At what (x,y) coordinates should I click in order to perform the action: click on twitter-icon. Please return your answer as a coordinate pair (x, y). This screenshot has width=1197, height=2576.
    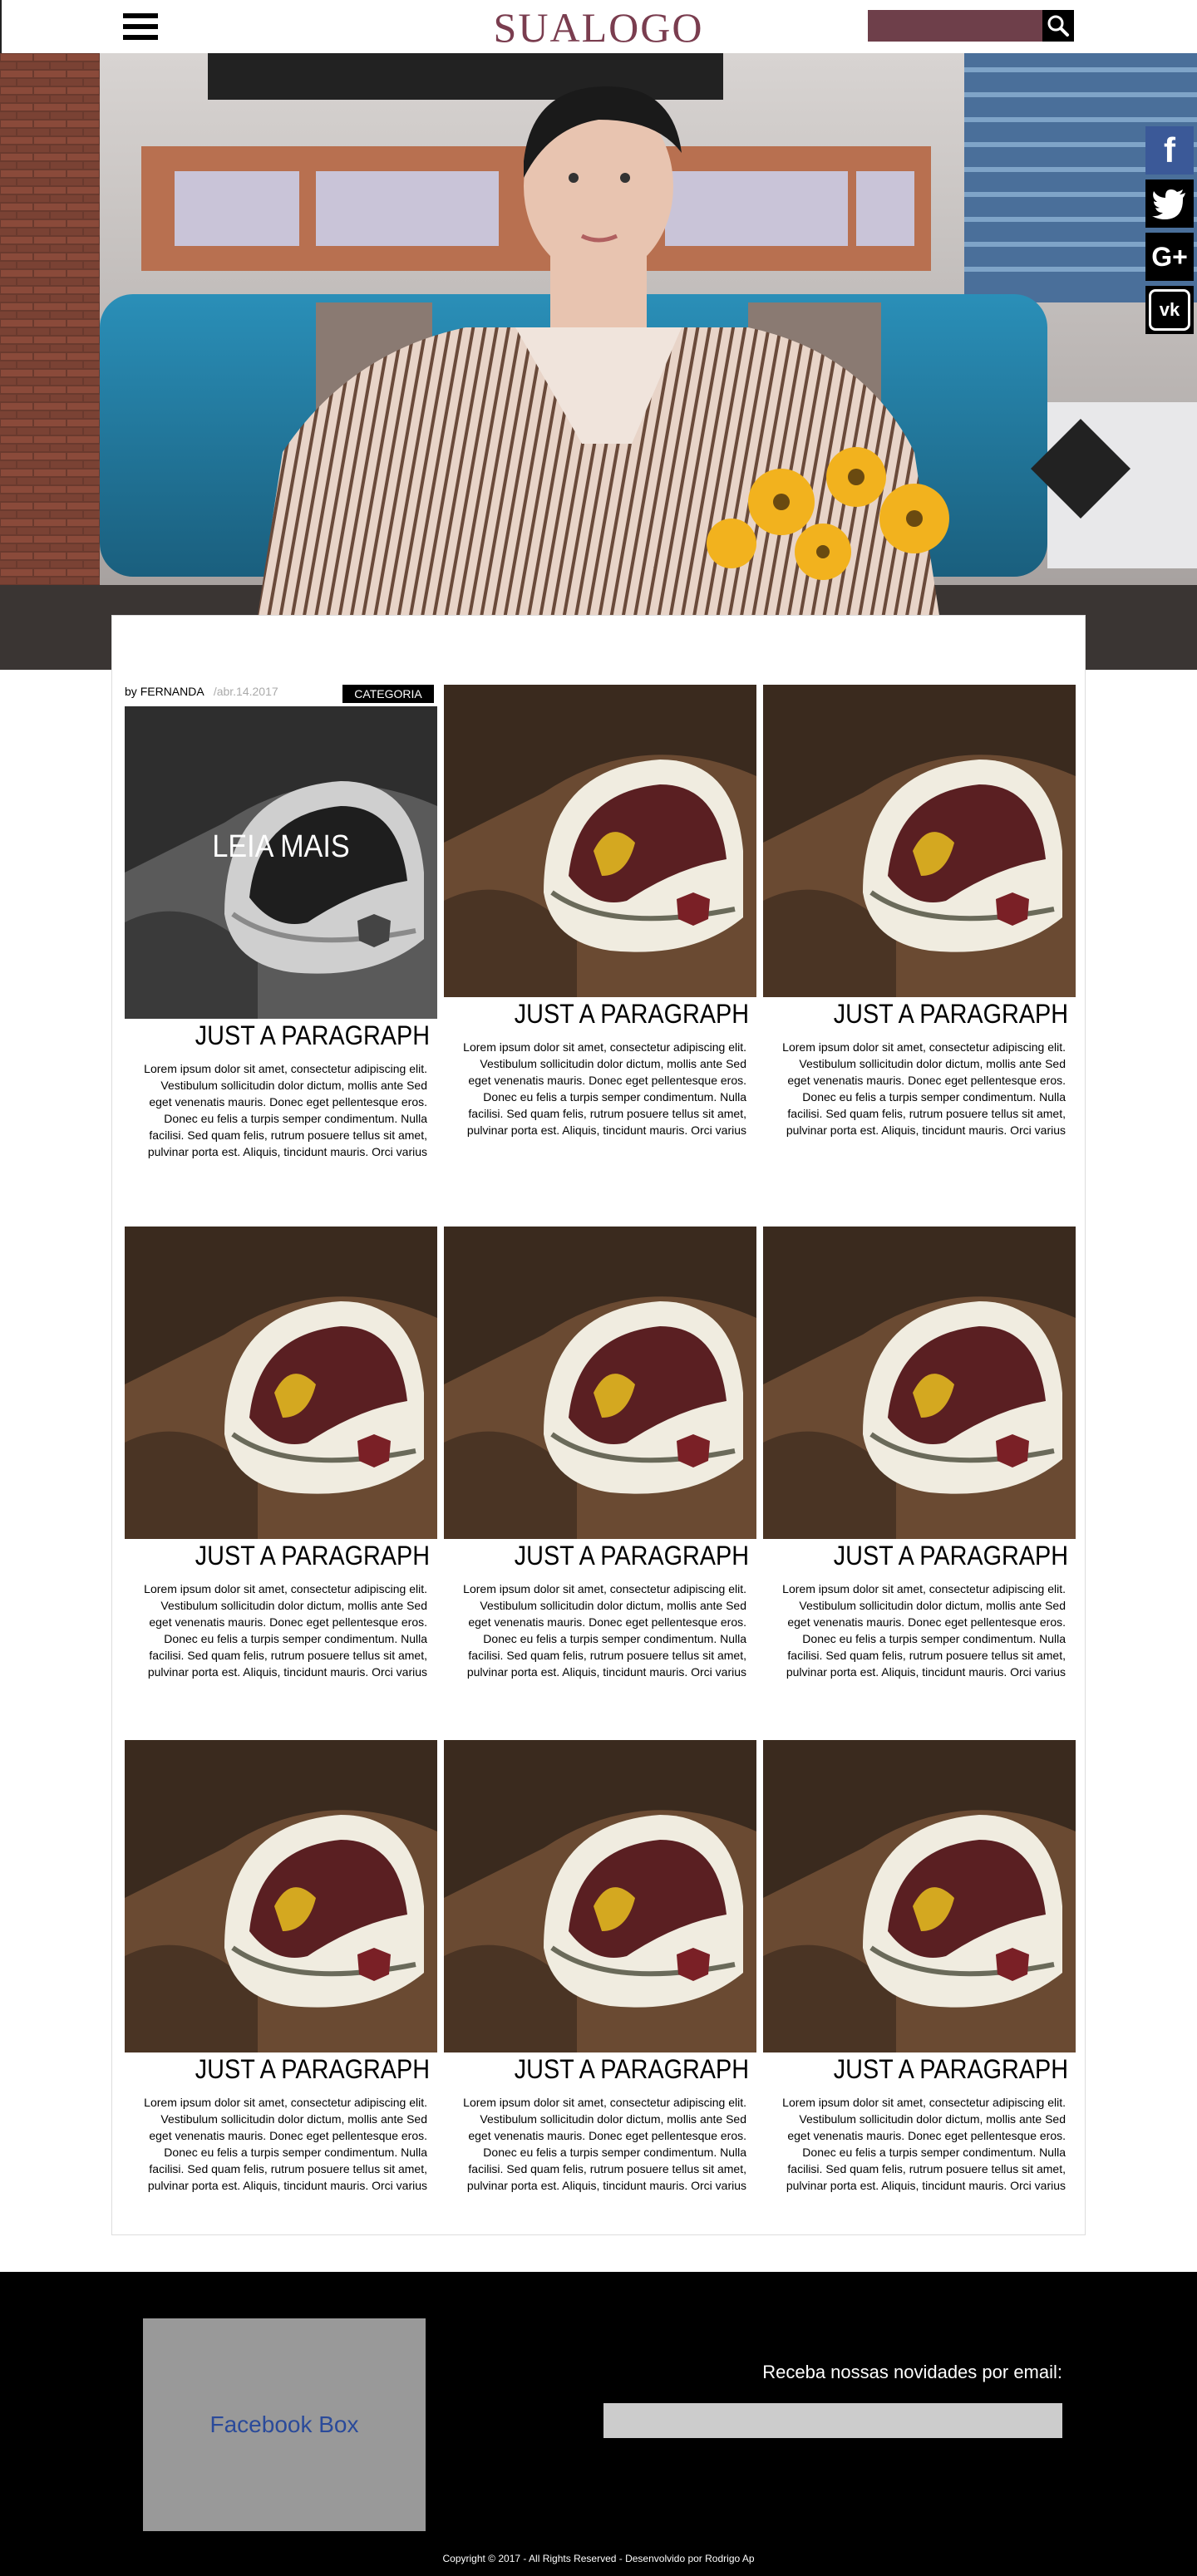
    Looking at the image, I should click on (1168, 204).